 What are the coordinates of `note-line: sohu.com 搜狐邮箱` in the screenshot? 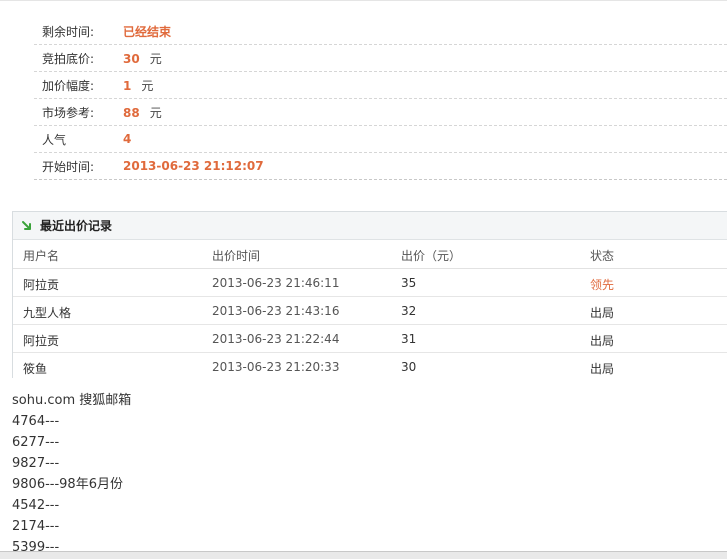 It's located at (72, 400).